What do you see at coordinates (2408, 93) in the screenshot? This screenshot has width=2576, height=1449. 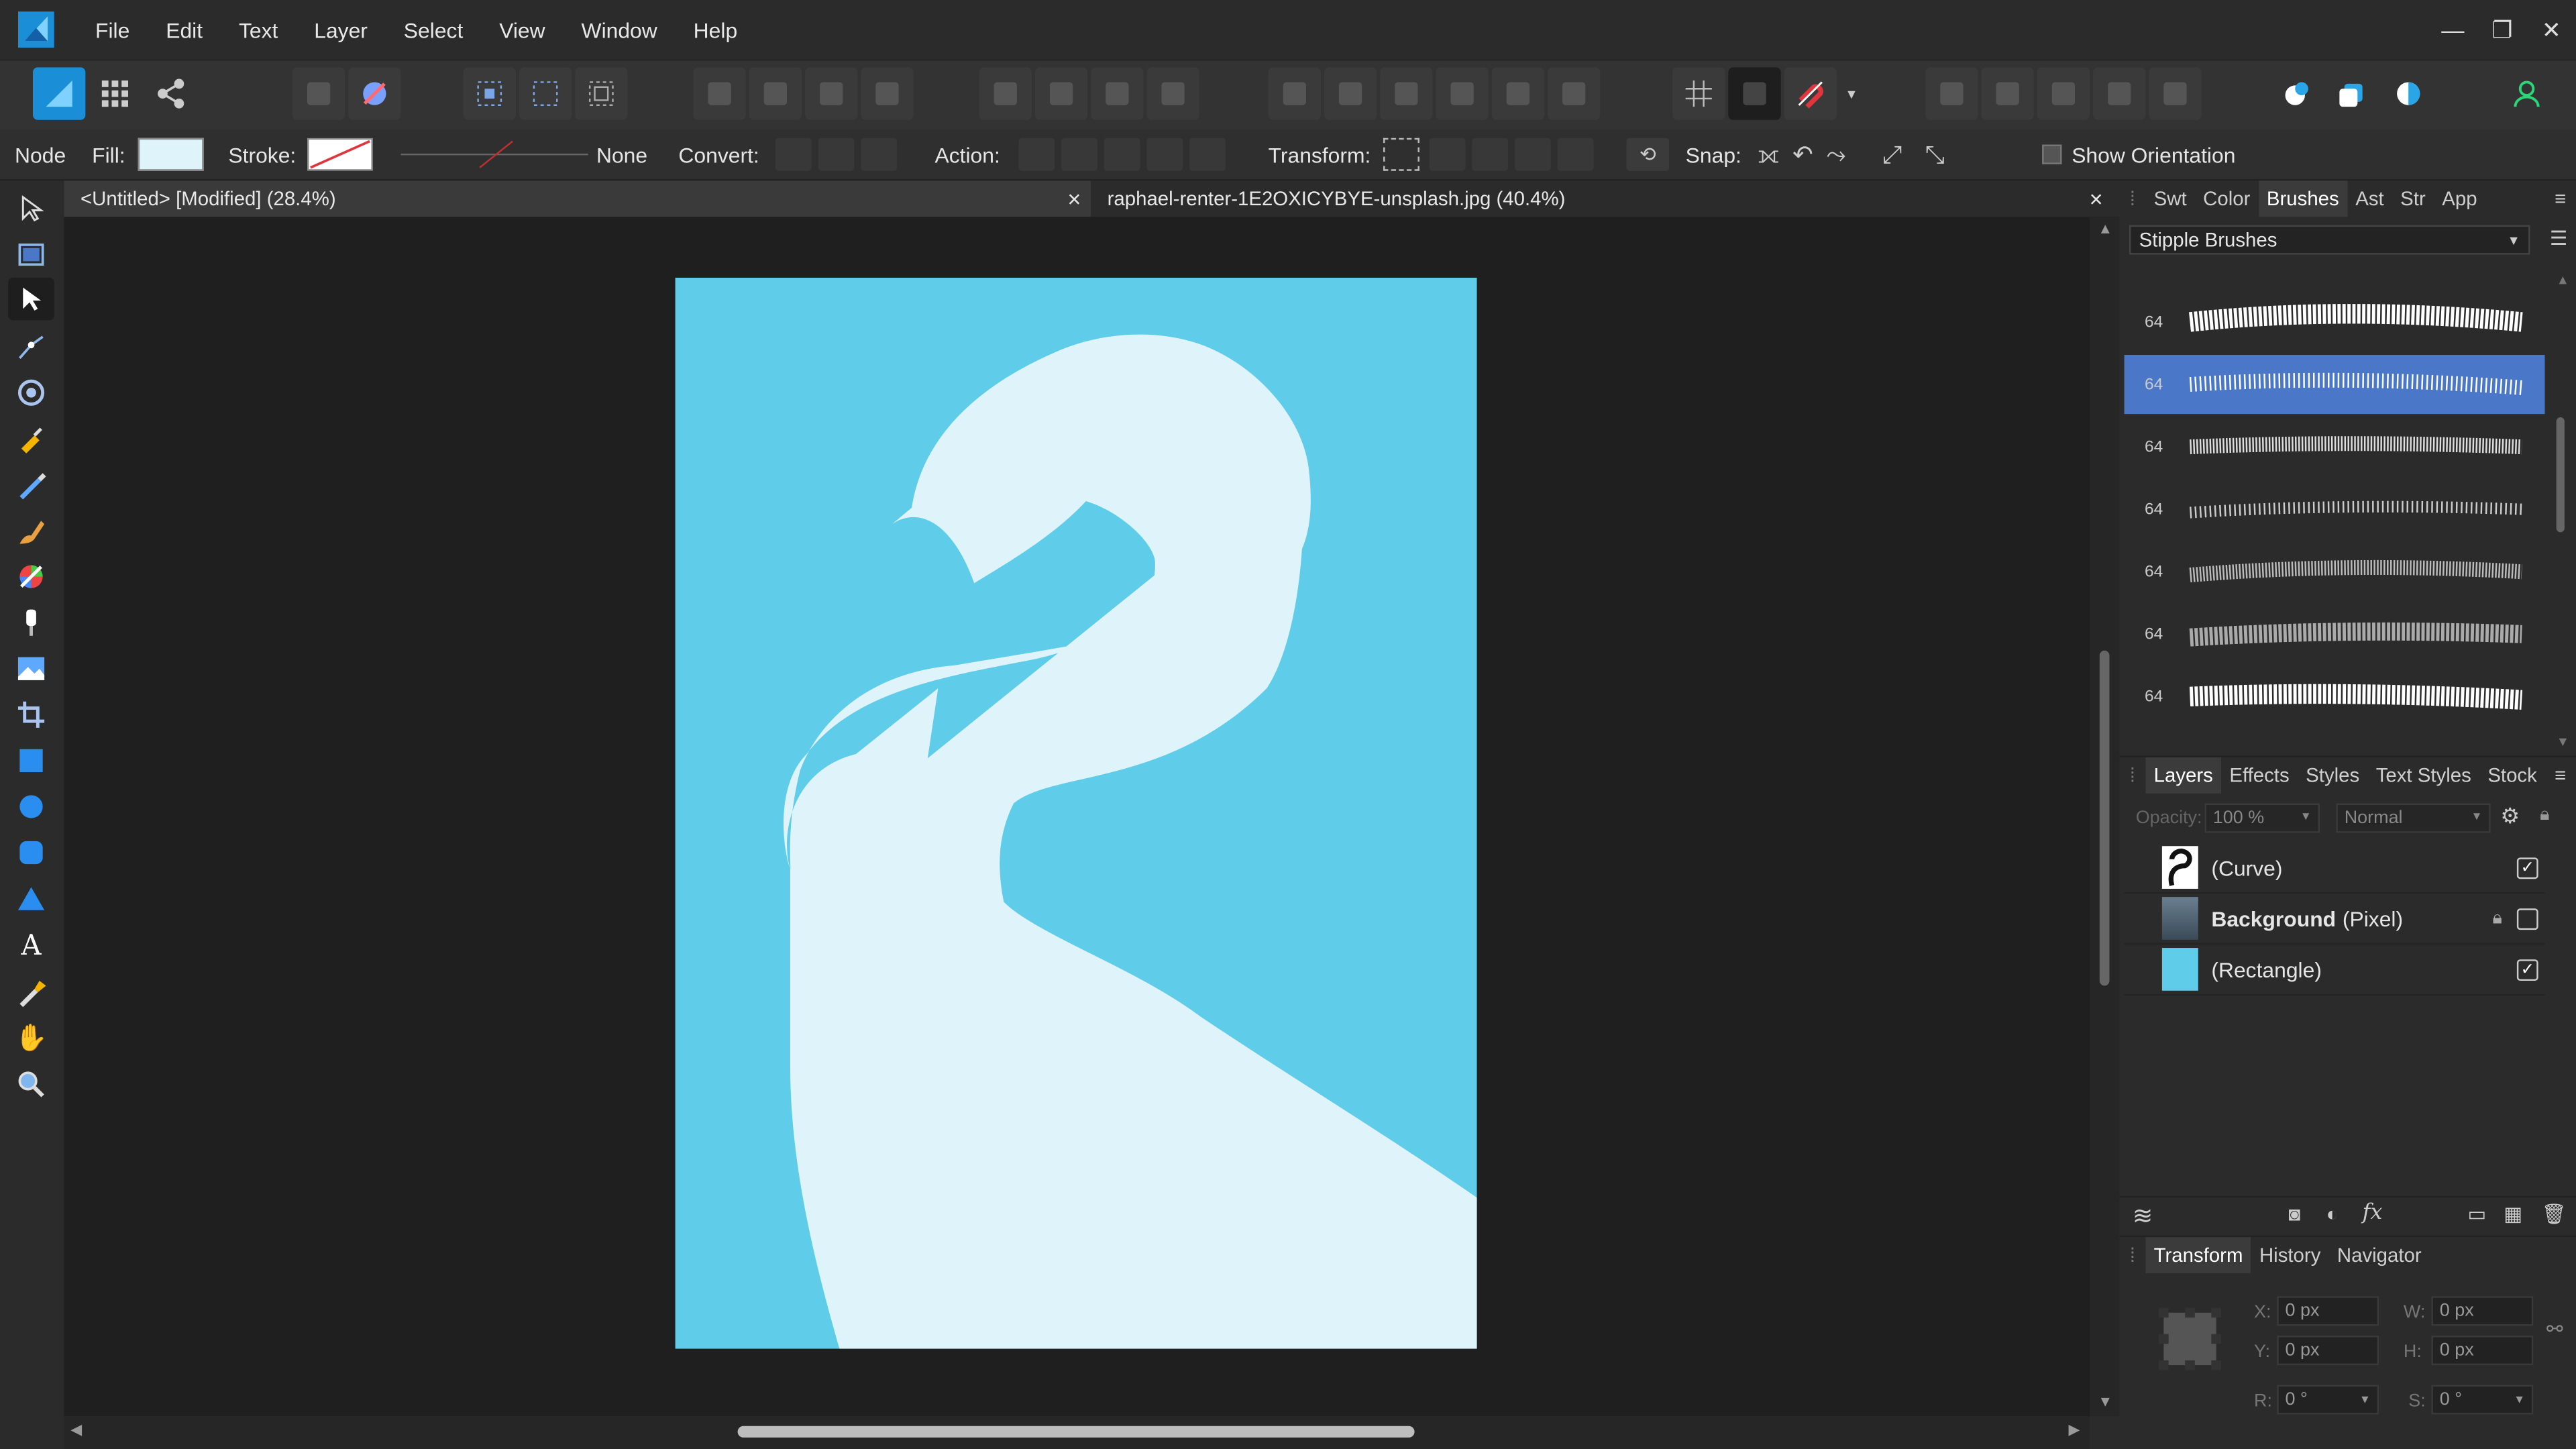 I see `insert-top-icon` at bounding box center [2408, 93].